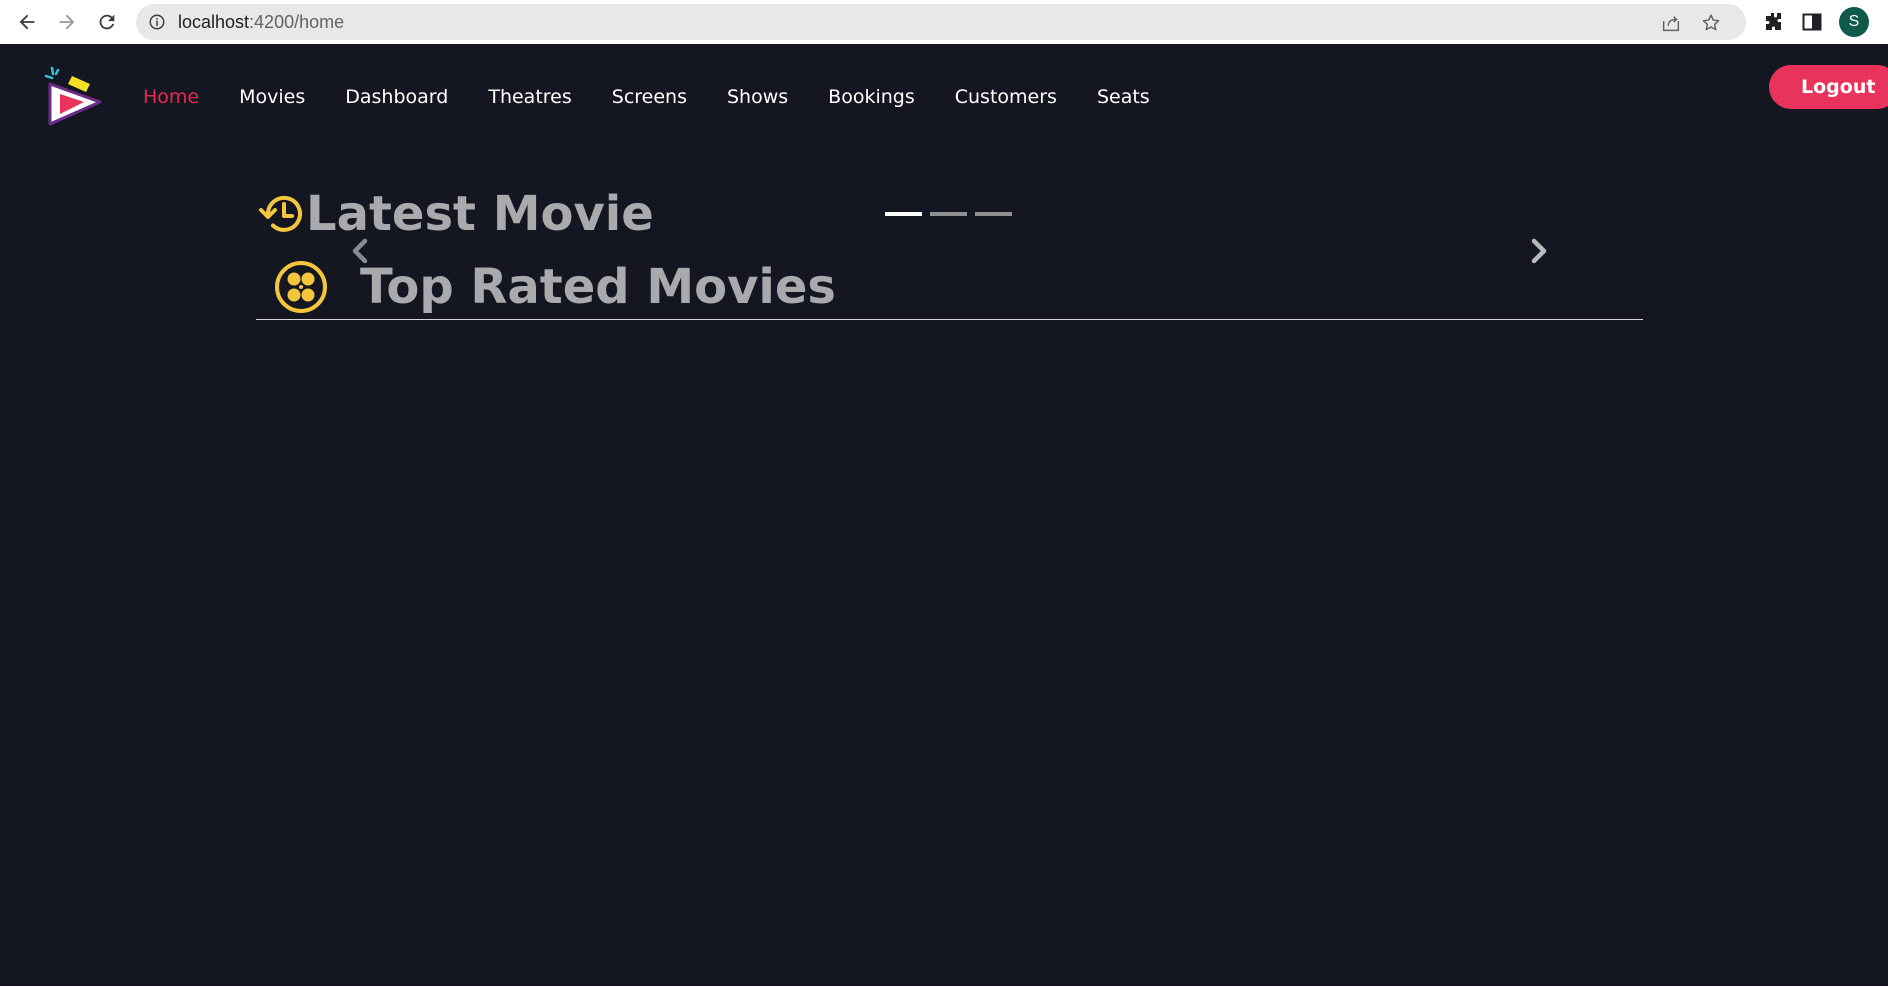 This screenshot has width=1888, height=987. Describe the element at coordinates (297, 22) in the screenshot. I see `url-path: :4200/home` at that location.